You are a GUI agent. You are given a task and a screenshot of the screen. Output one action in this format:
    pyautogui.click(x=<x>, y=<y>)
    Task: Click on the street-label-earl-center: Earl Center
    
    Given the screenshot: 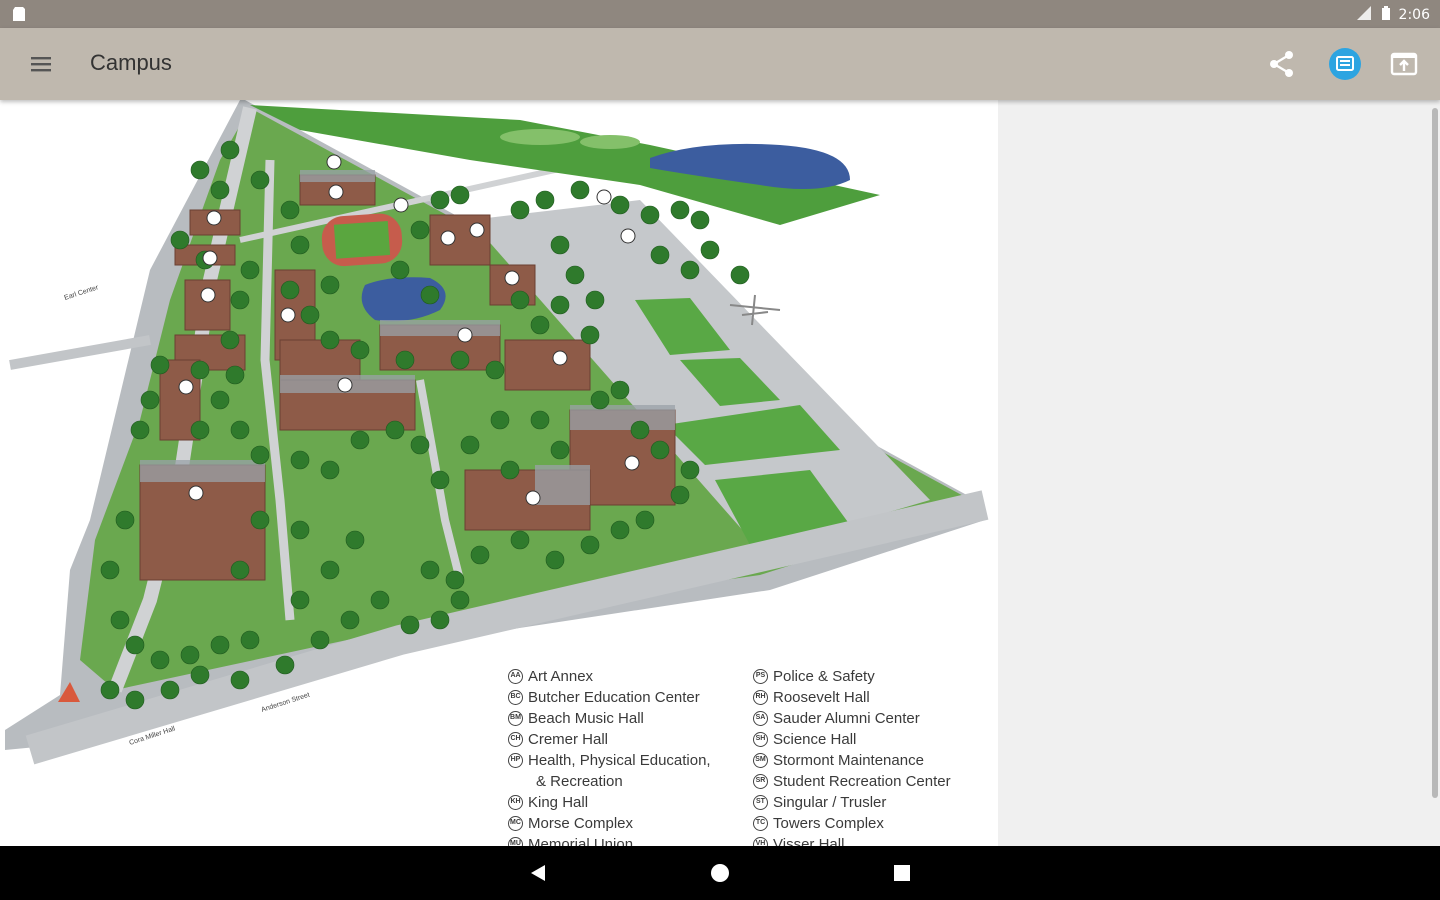 What is the action you would take?
    pyautogui.click(x=81, y=293)
    